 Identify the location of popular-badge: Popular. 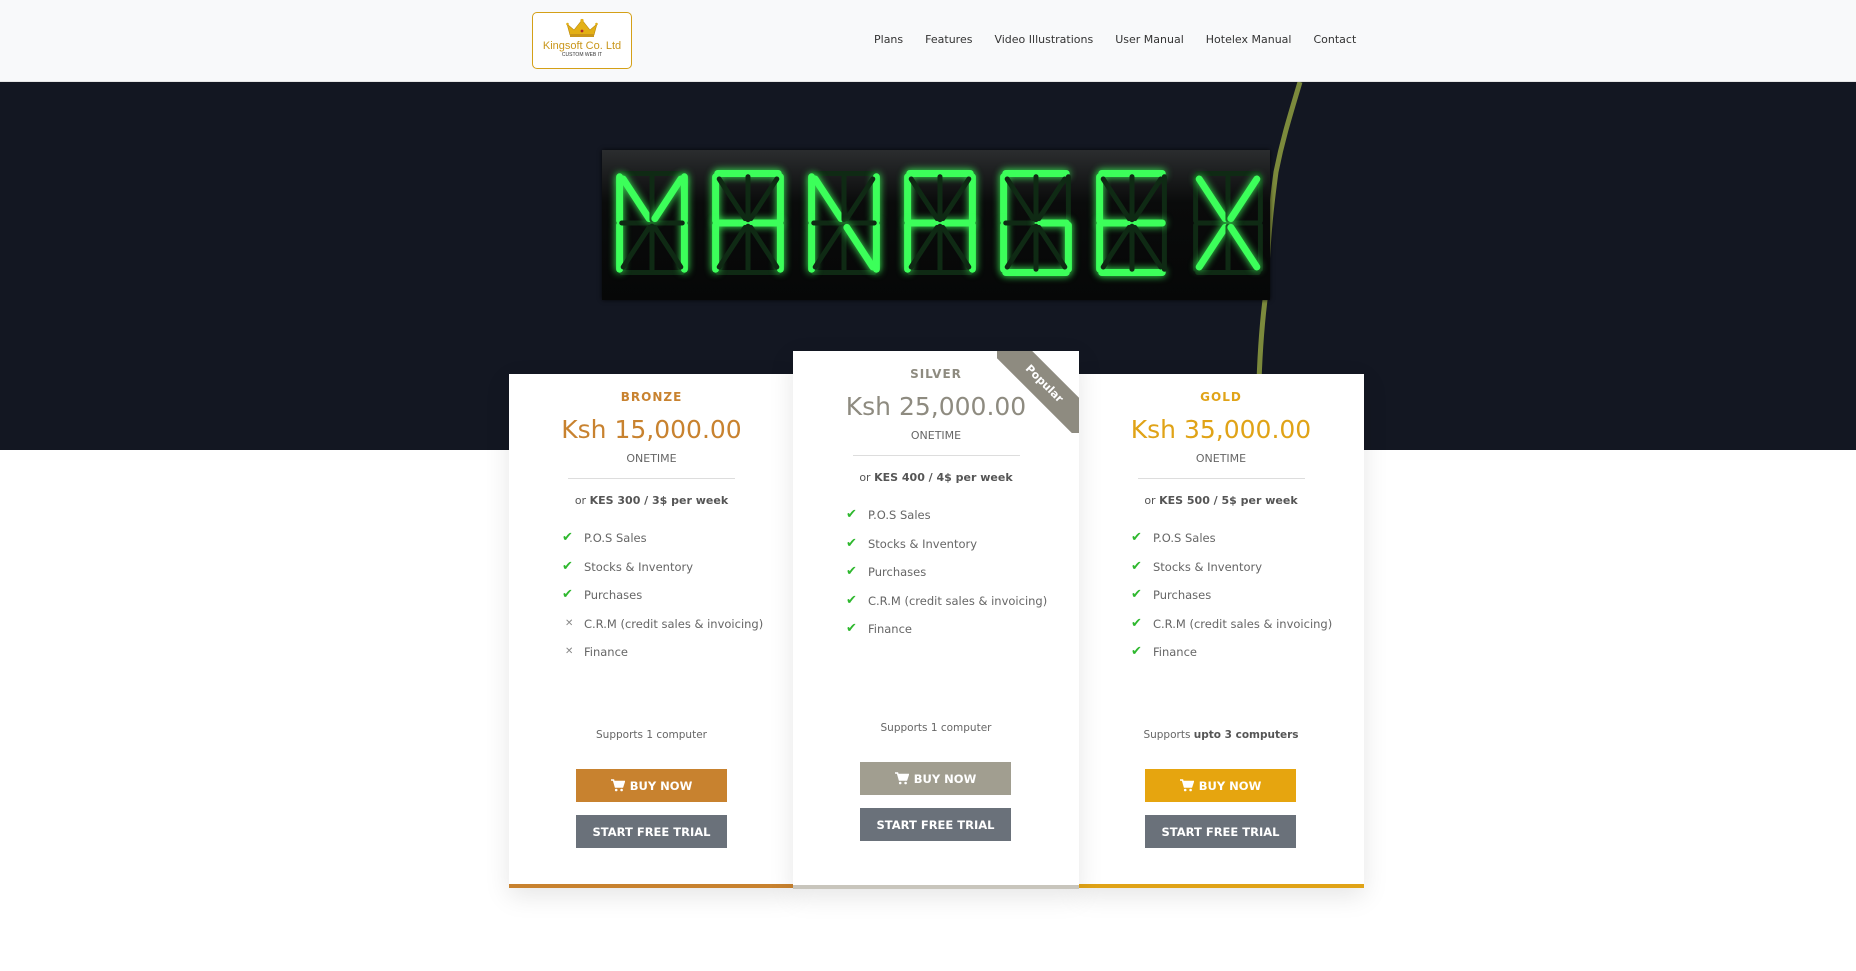
(1038, 392).